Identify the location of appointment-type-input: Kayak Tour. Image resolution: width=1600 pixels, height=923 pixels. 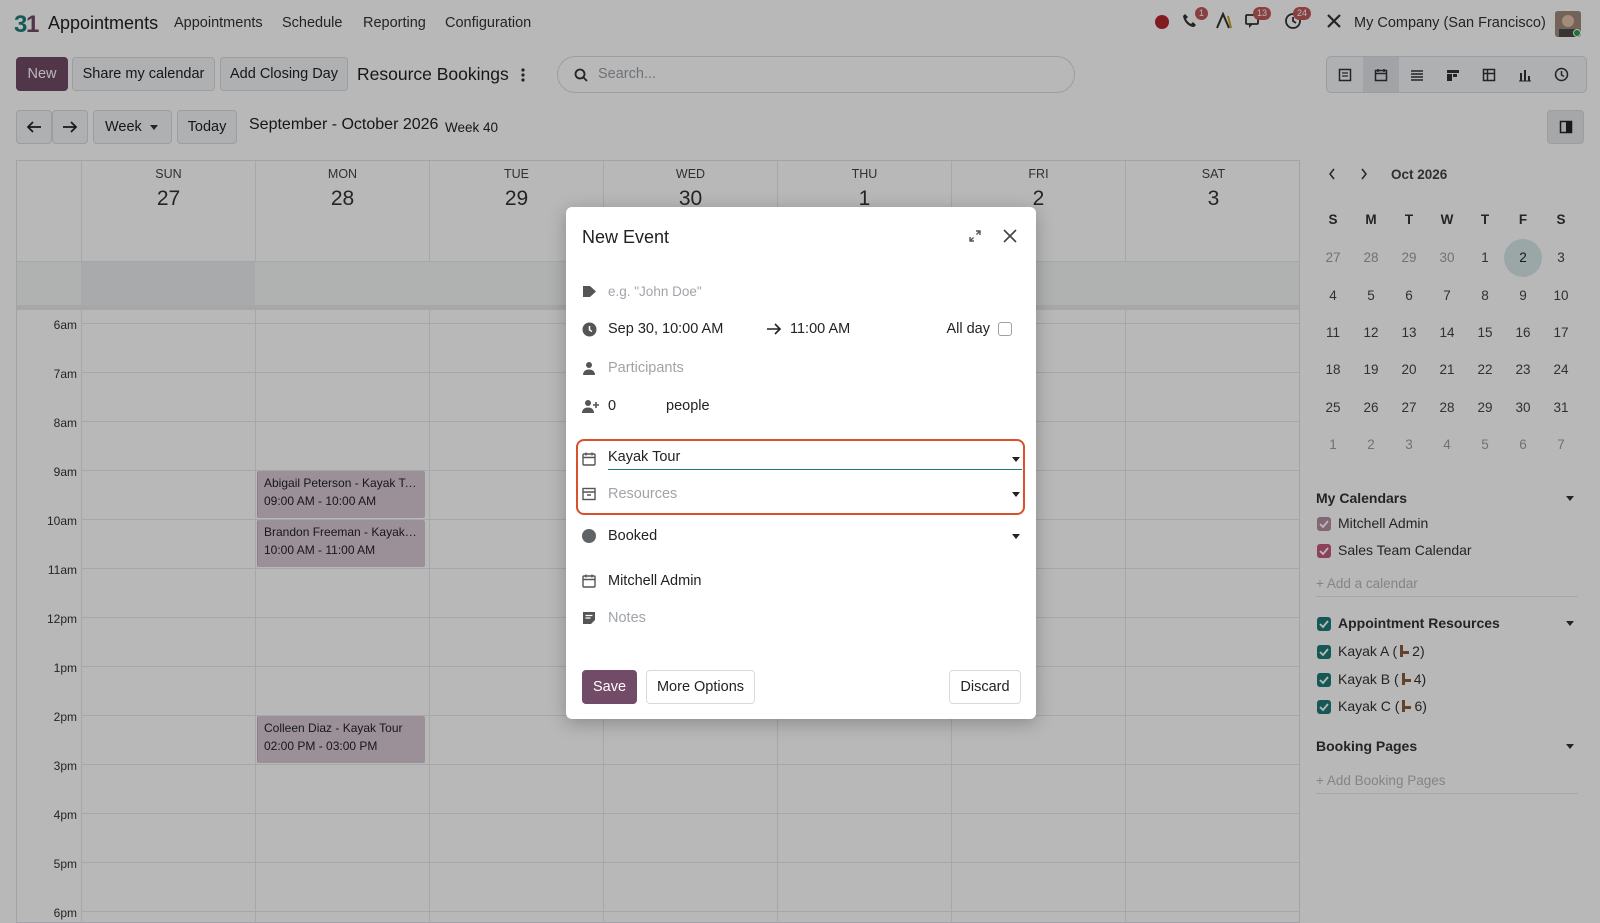
(815, 459).